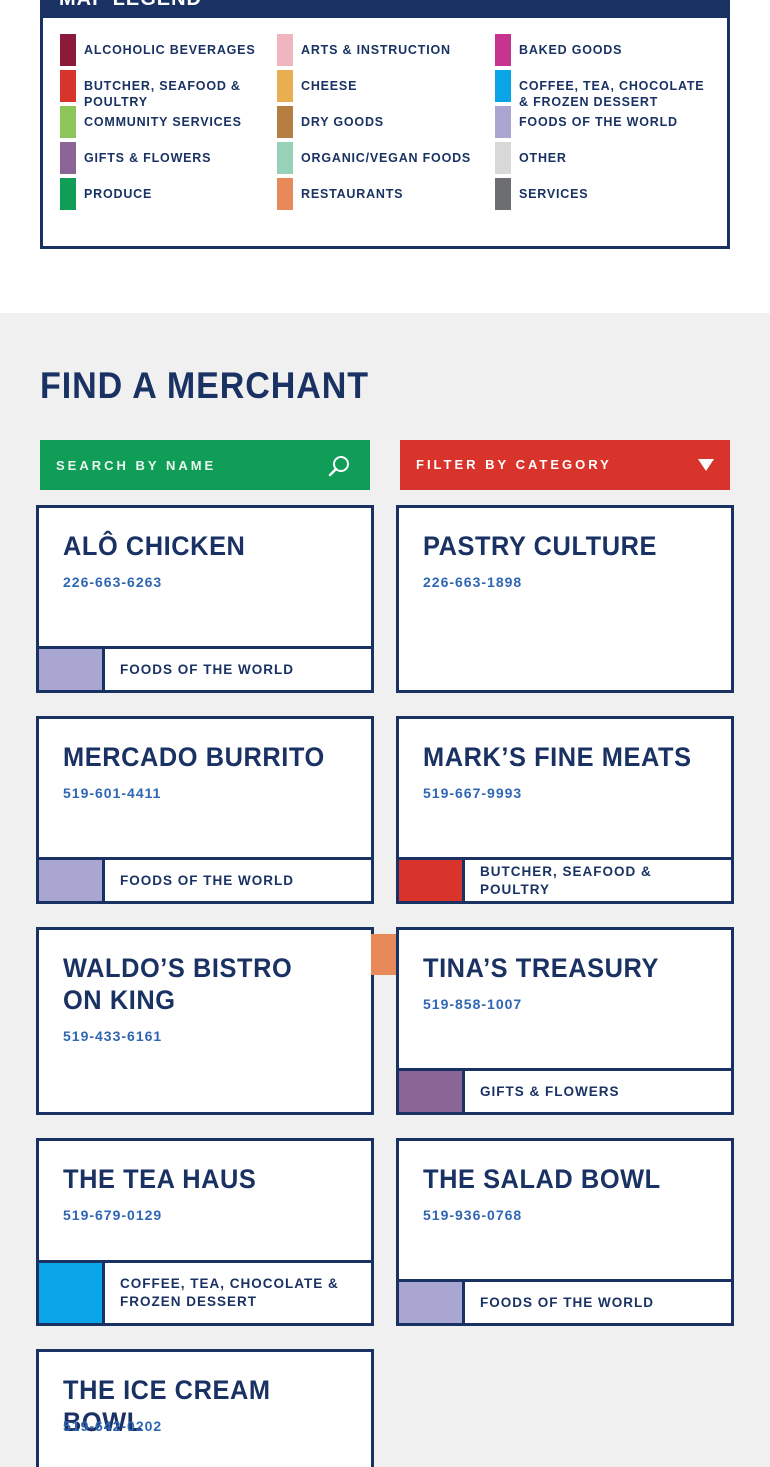 Image resolution: width=770 pixels, height=1467 pixels. I want to click on legend-label: Community Services, so click(163, 122).